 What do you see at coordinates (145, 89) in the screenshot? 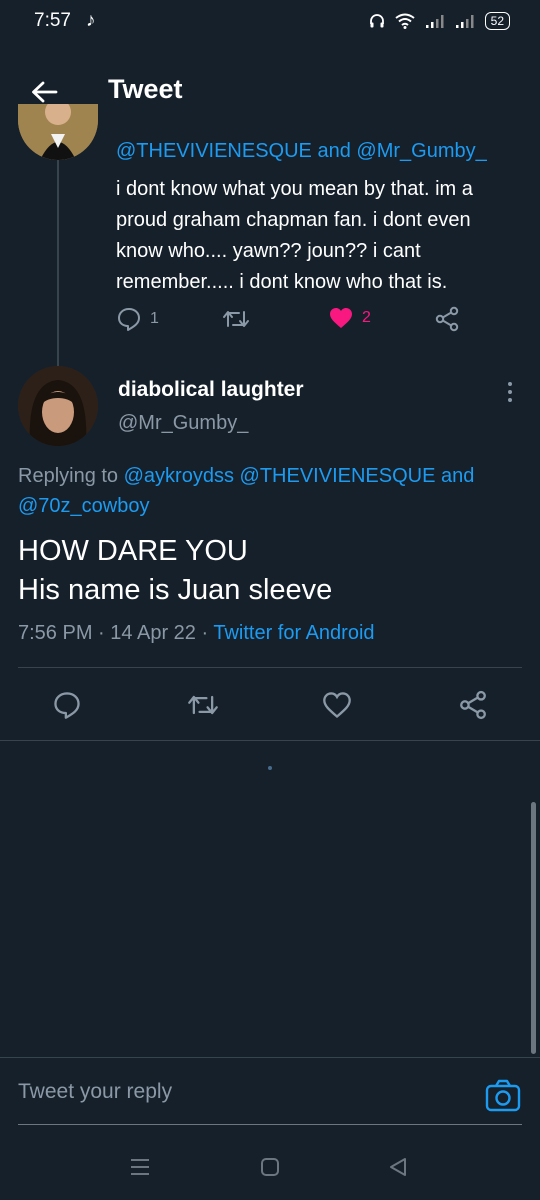
I see `page-title: Tweet` at bounding box center [145, 89].